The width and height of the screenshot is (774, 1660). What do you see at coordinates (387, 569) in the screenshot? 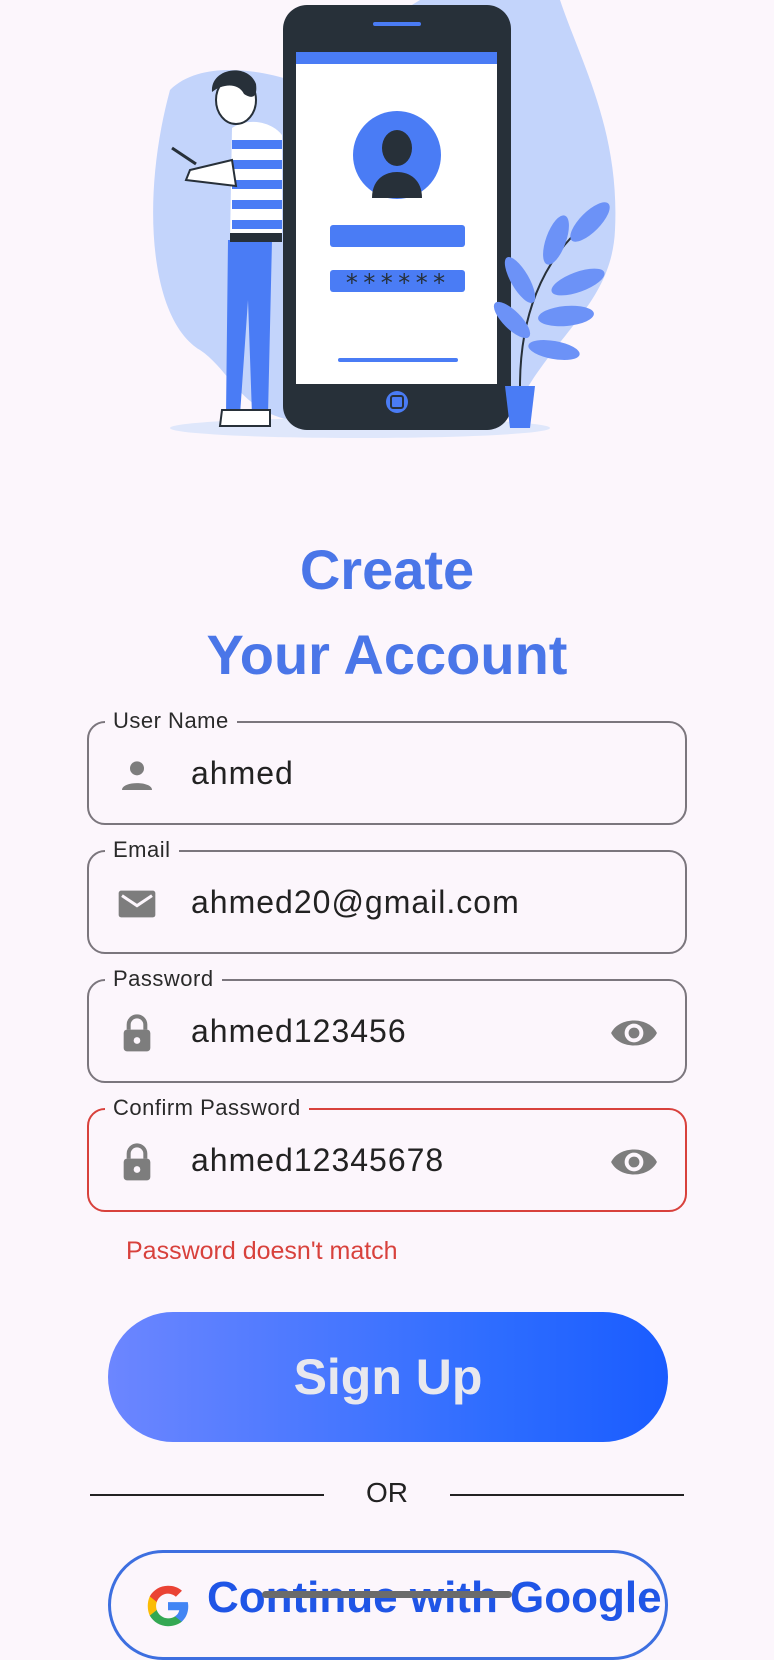
I see `page-title-line1: Create` at bounding box center [387, 569].